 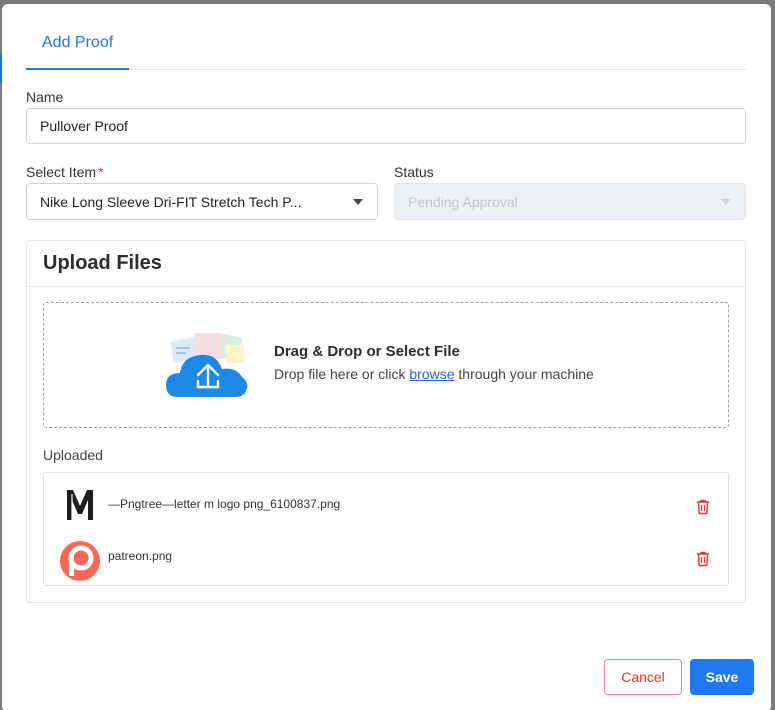 I want to click on uploaded-label: Uploaded, so click(x=73, y=455).